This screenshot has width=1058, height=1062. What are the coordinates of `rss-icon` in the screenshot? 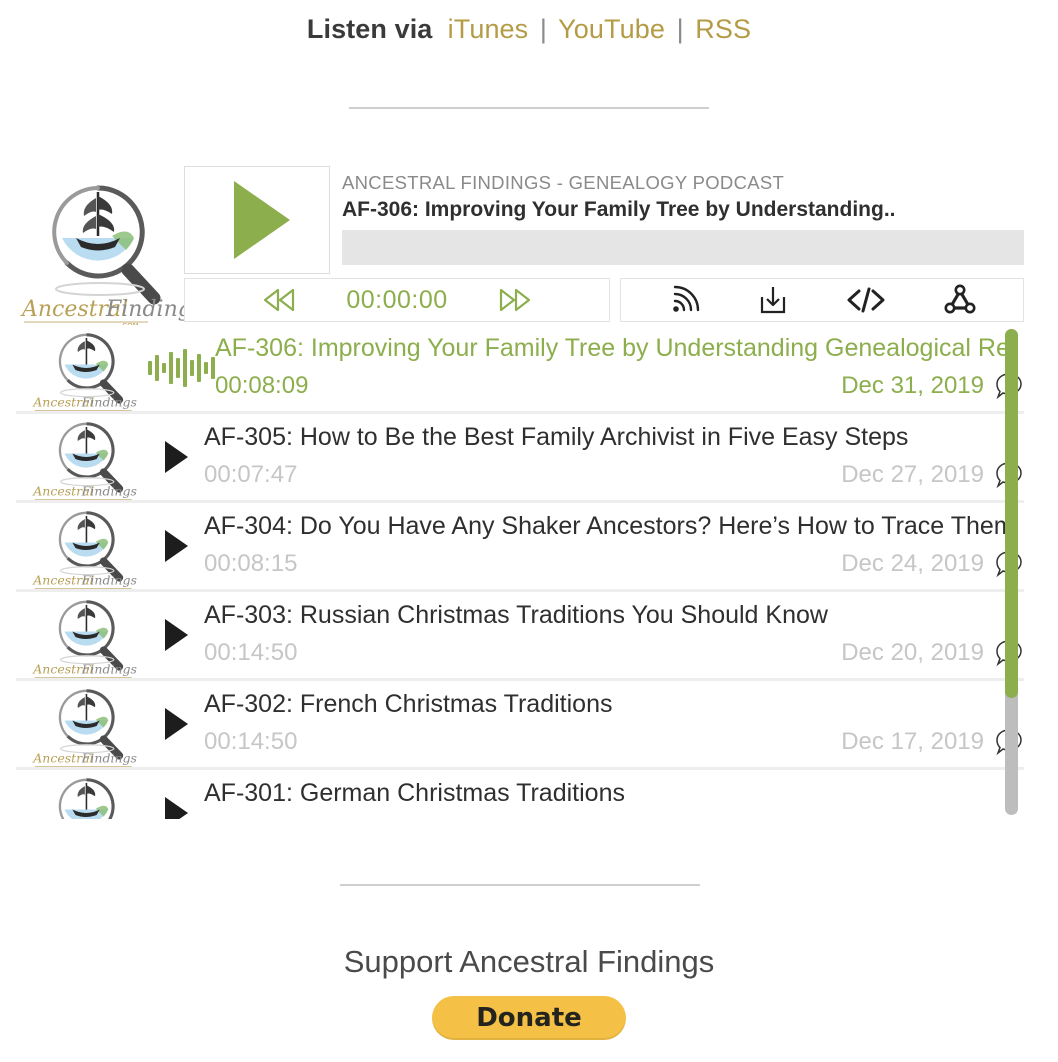 It's located at (684, 300).